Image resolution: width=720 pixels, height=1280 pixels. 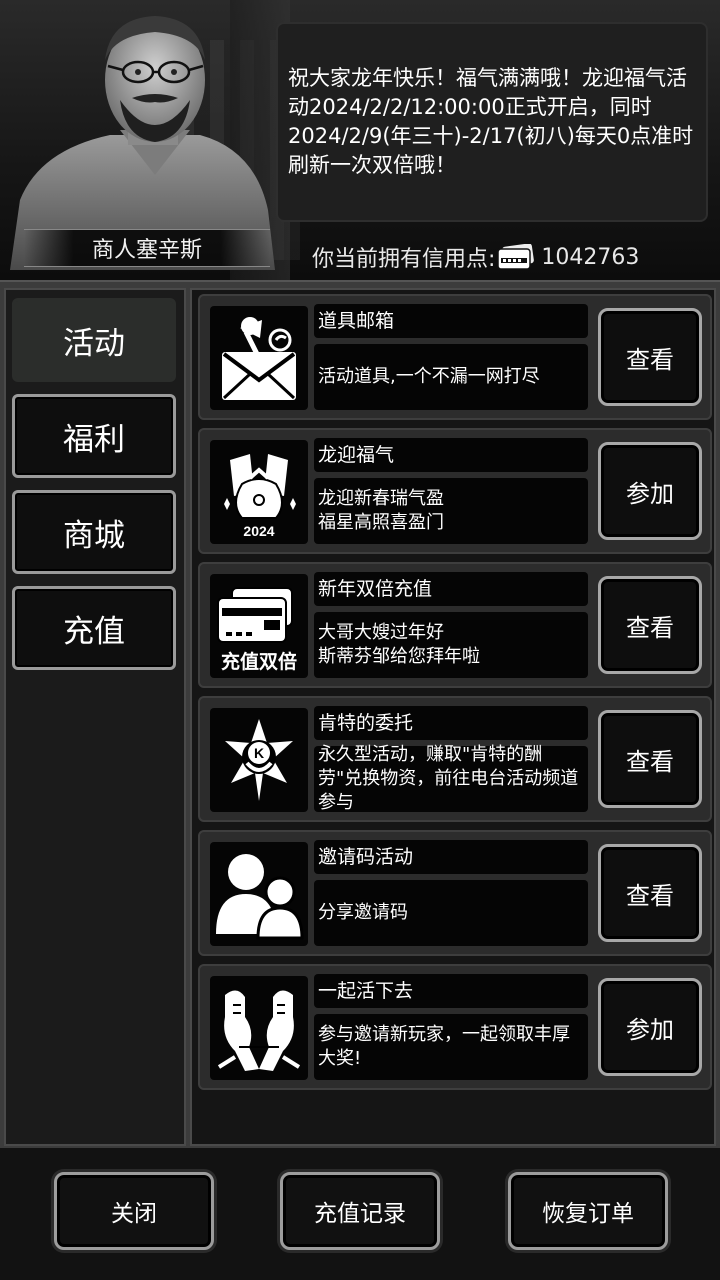 I want to click on activity-card: 邀请码活动 分享邀请码 查看, so click(x=455, y=893).